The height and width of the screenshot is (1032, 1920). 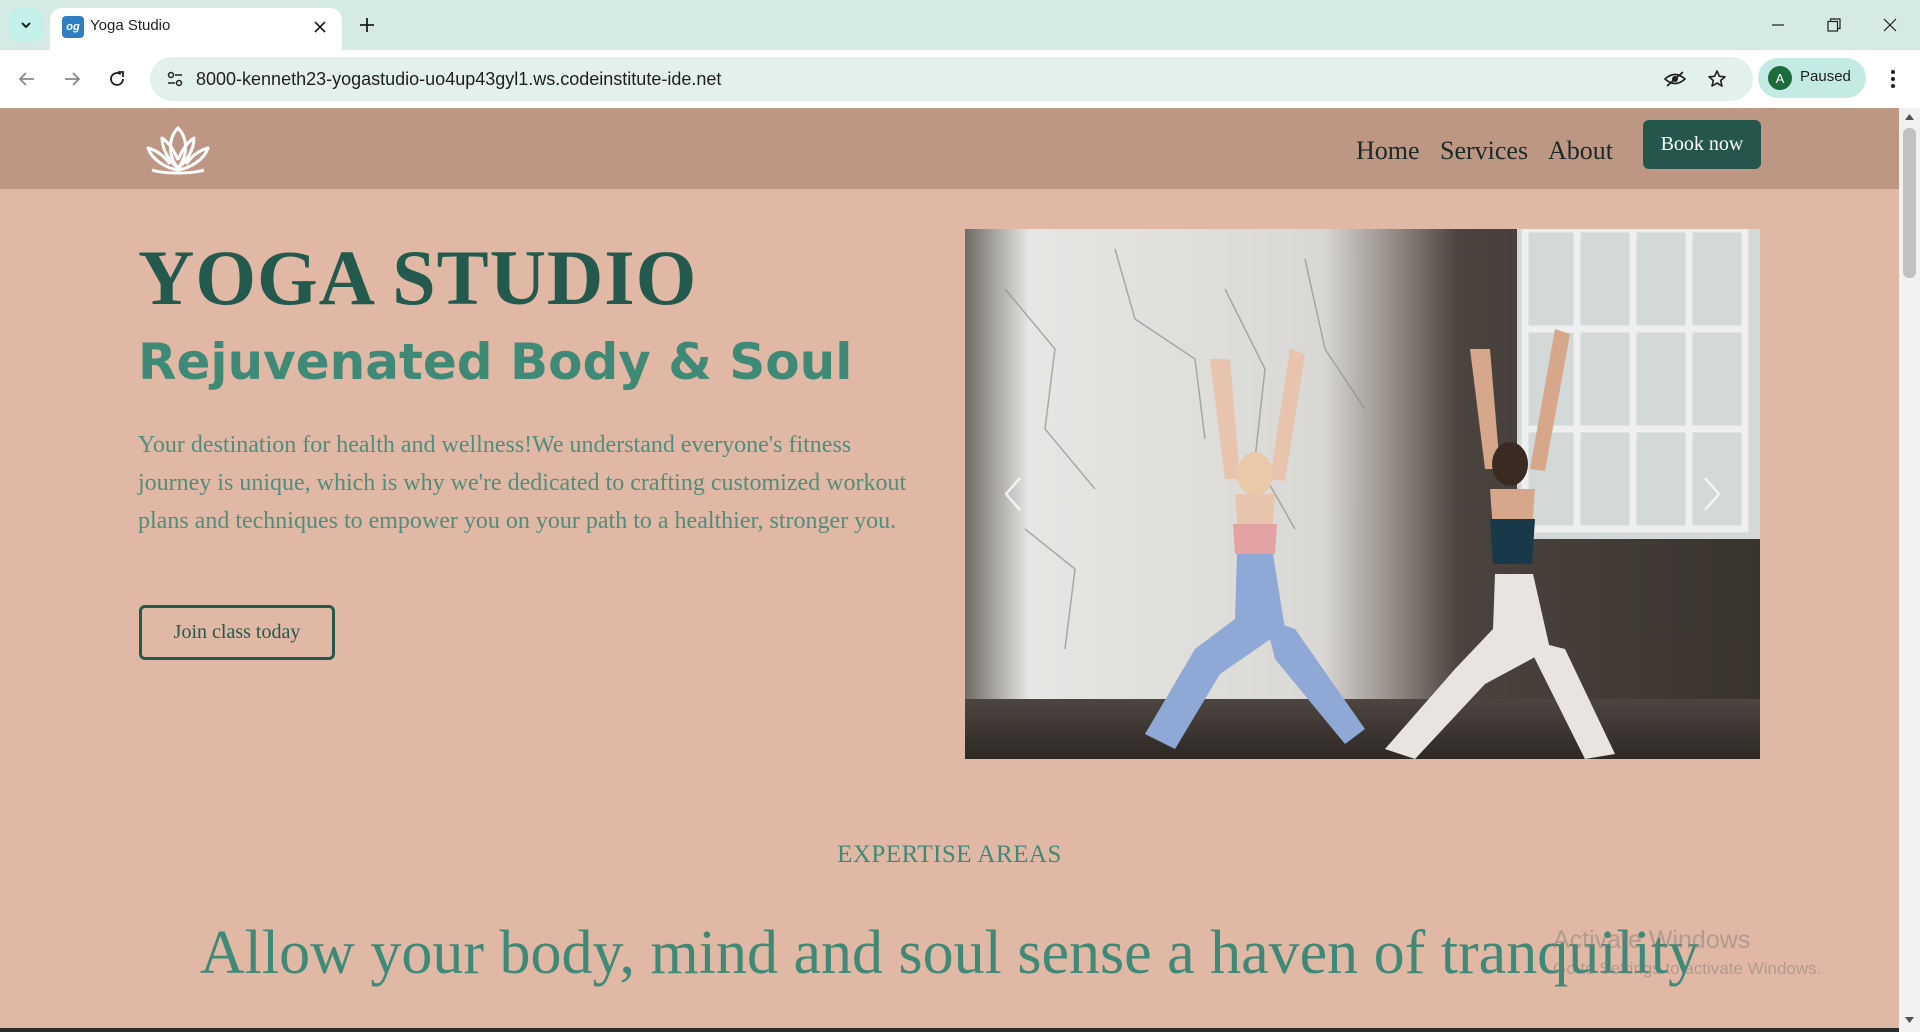 What do you see at coordinates (1909, 203) in the screenshot?
I see `scrollbar-thumb` at bounding box center [1909, 203].